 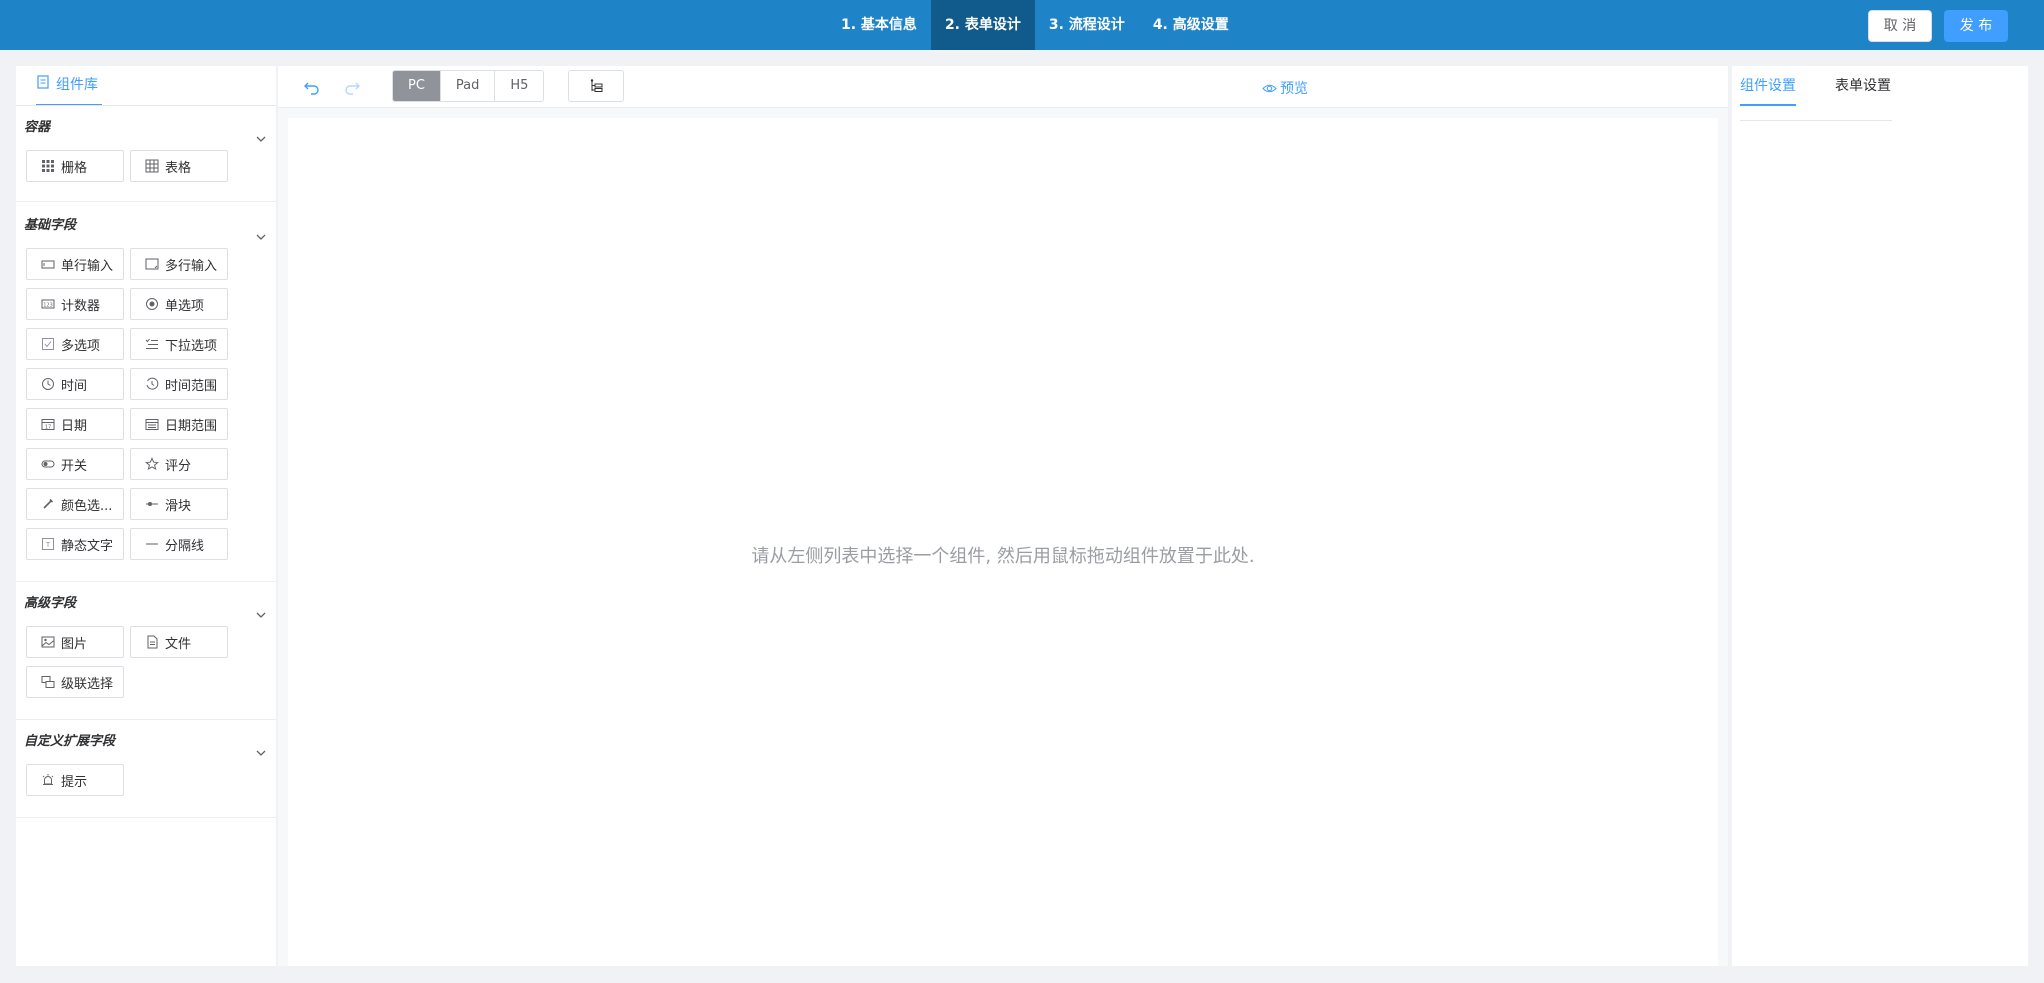 What do you see at coordinates (152, 424) in the screenshot?
I see `date-range-icon` at bounding box center [152, 424].